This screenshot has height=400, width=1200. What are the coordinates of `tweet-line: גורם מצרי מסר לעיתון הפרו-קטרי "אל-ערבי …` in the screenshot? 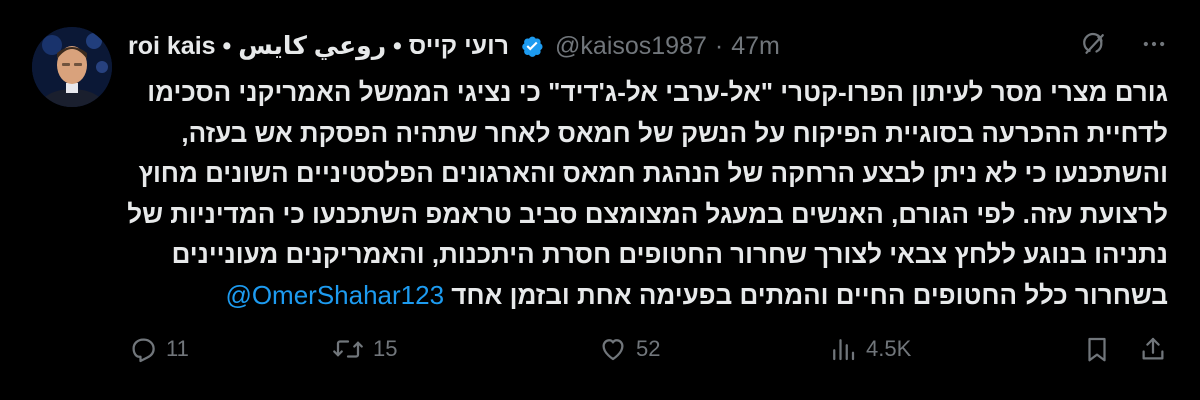 It's located at (657, 92).